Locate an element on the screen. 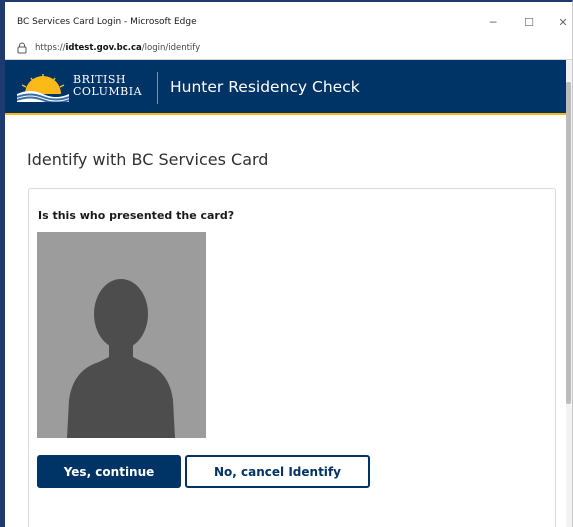 This screenshot has width=573, height=527. app-header: BRITISH COLUMBIA Hunter Residency Check is located at coordinates (288, 87).